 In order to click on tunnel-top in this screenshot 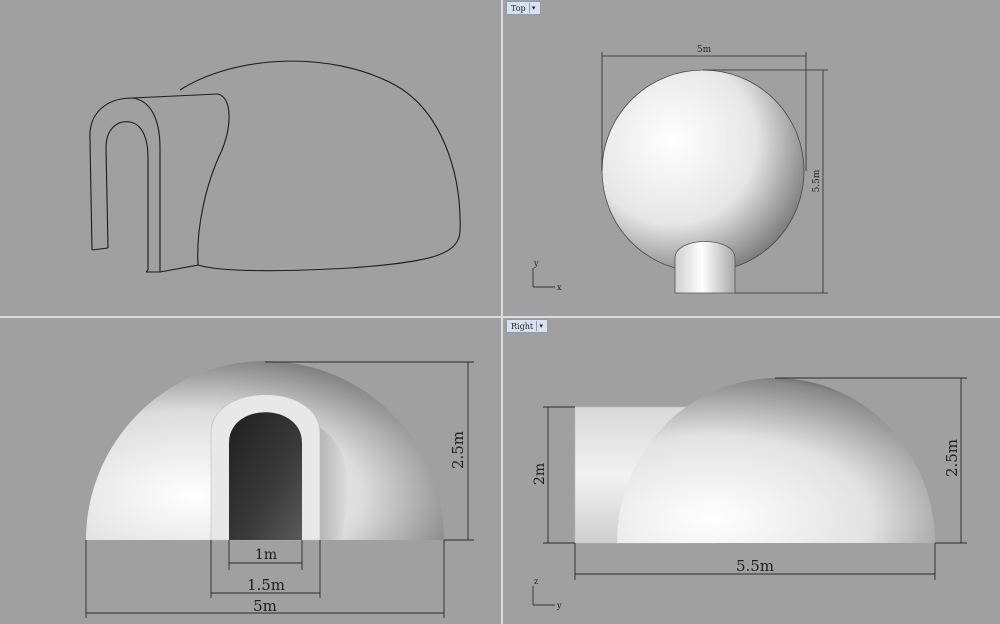, I will do `click(705, 267)`.